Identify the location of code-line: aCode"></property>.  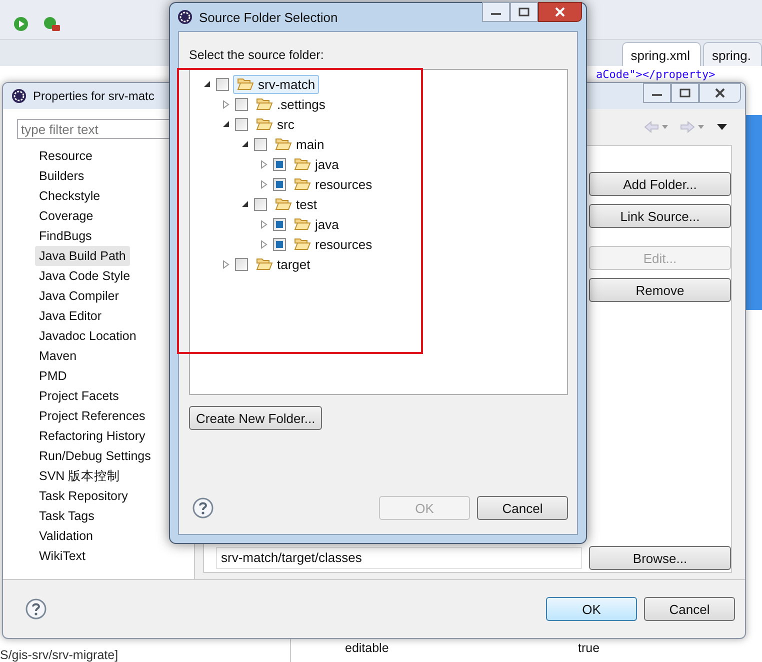
(656, 74).